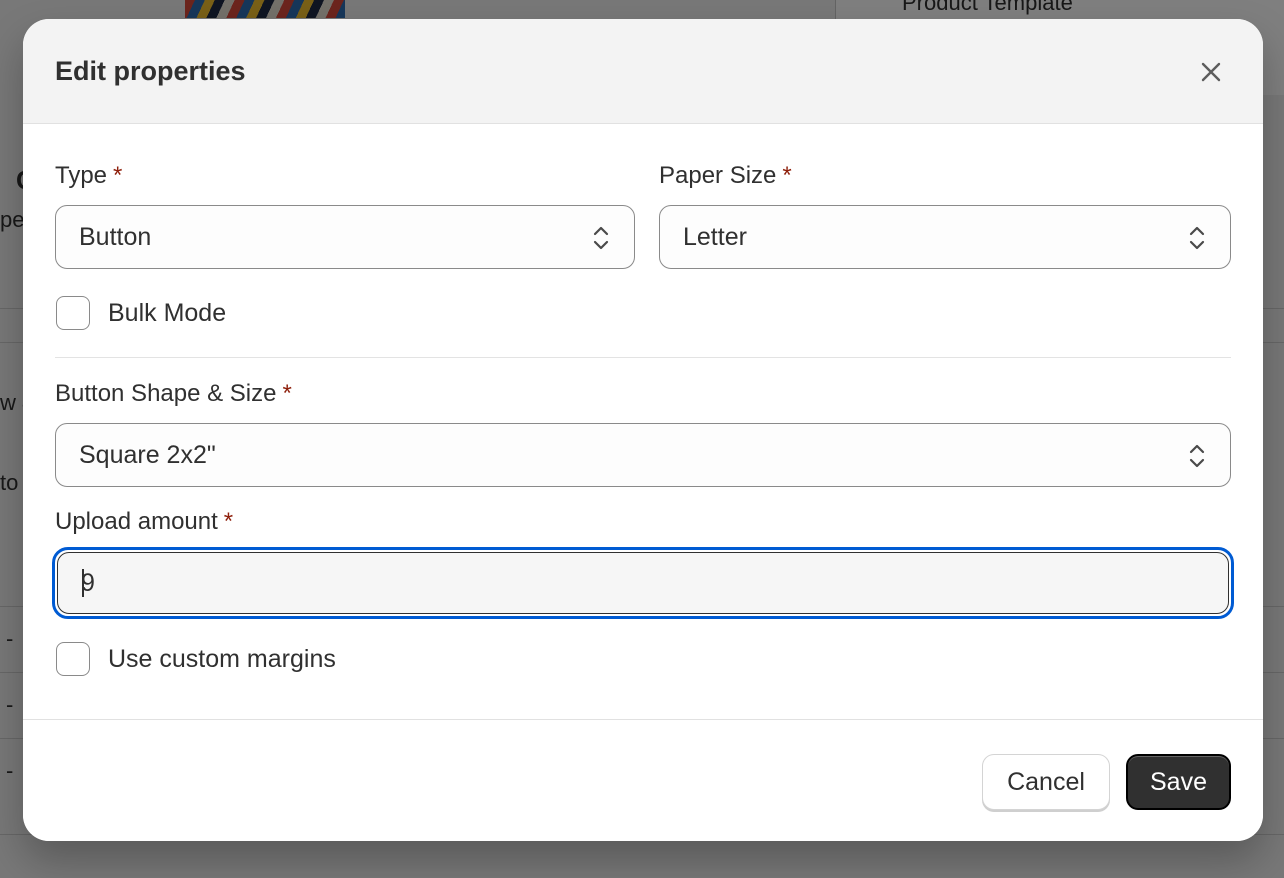  I want to click on close-button, so click(1211, 72).